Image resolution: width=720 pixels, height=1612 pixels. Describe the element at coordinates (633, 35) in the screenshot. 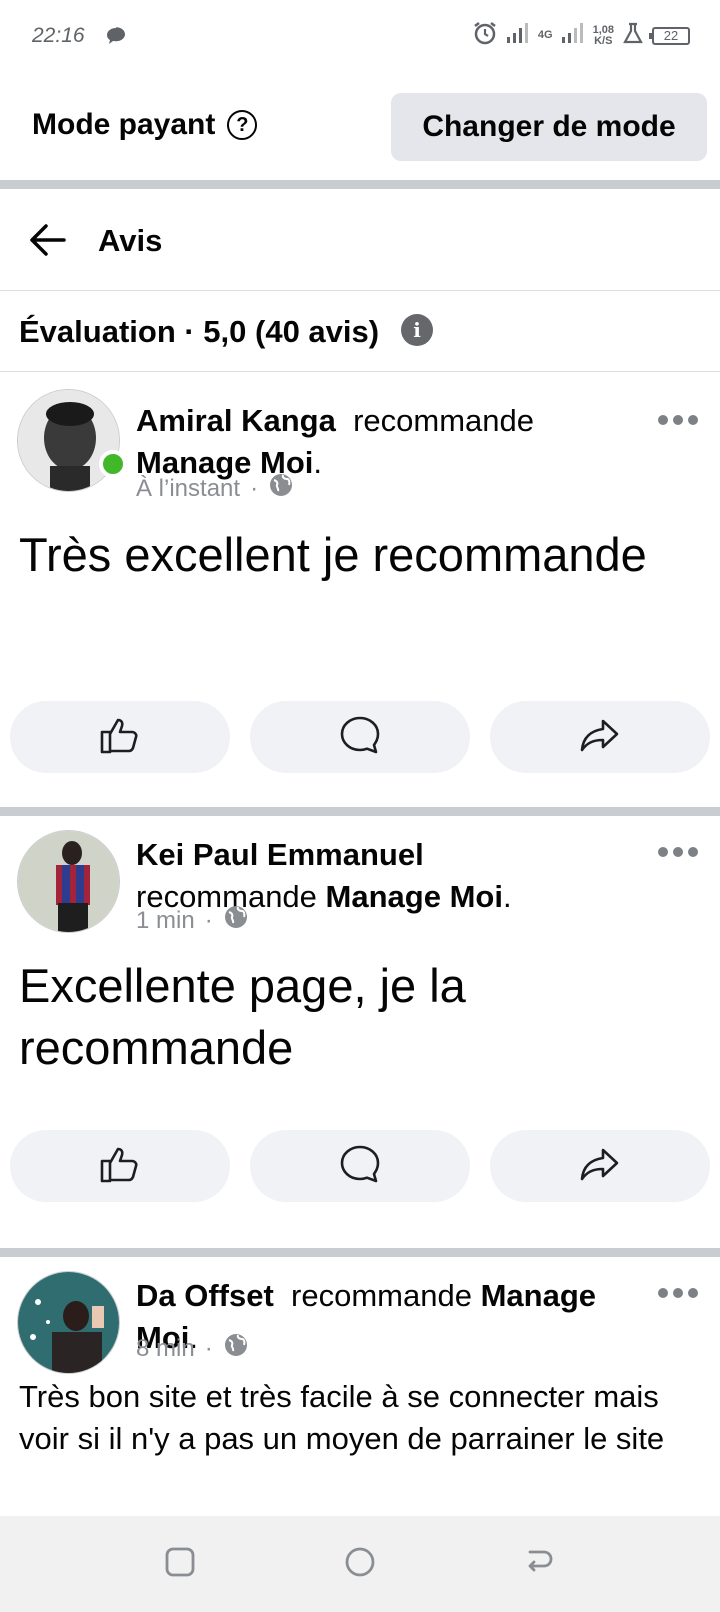

I see `flask-icon` at that location.